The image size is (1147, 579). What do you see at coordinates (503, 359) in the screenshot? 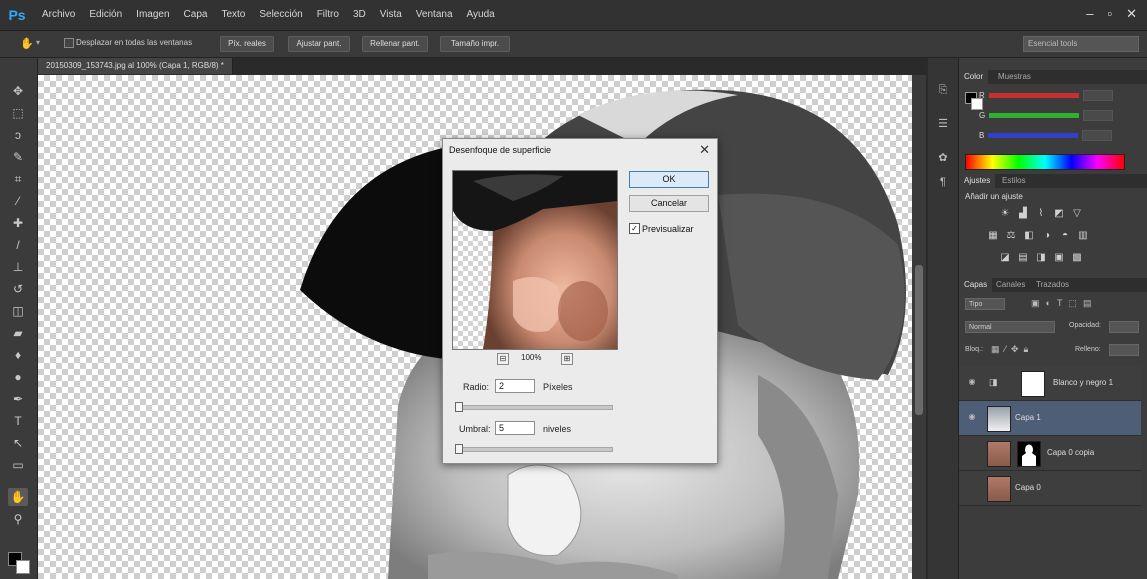
I see `zoom-out-button: ⊟` at bounding box center [503, 359].